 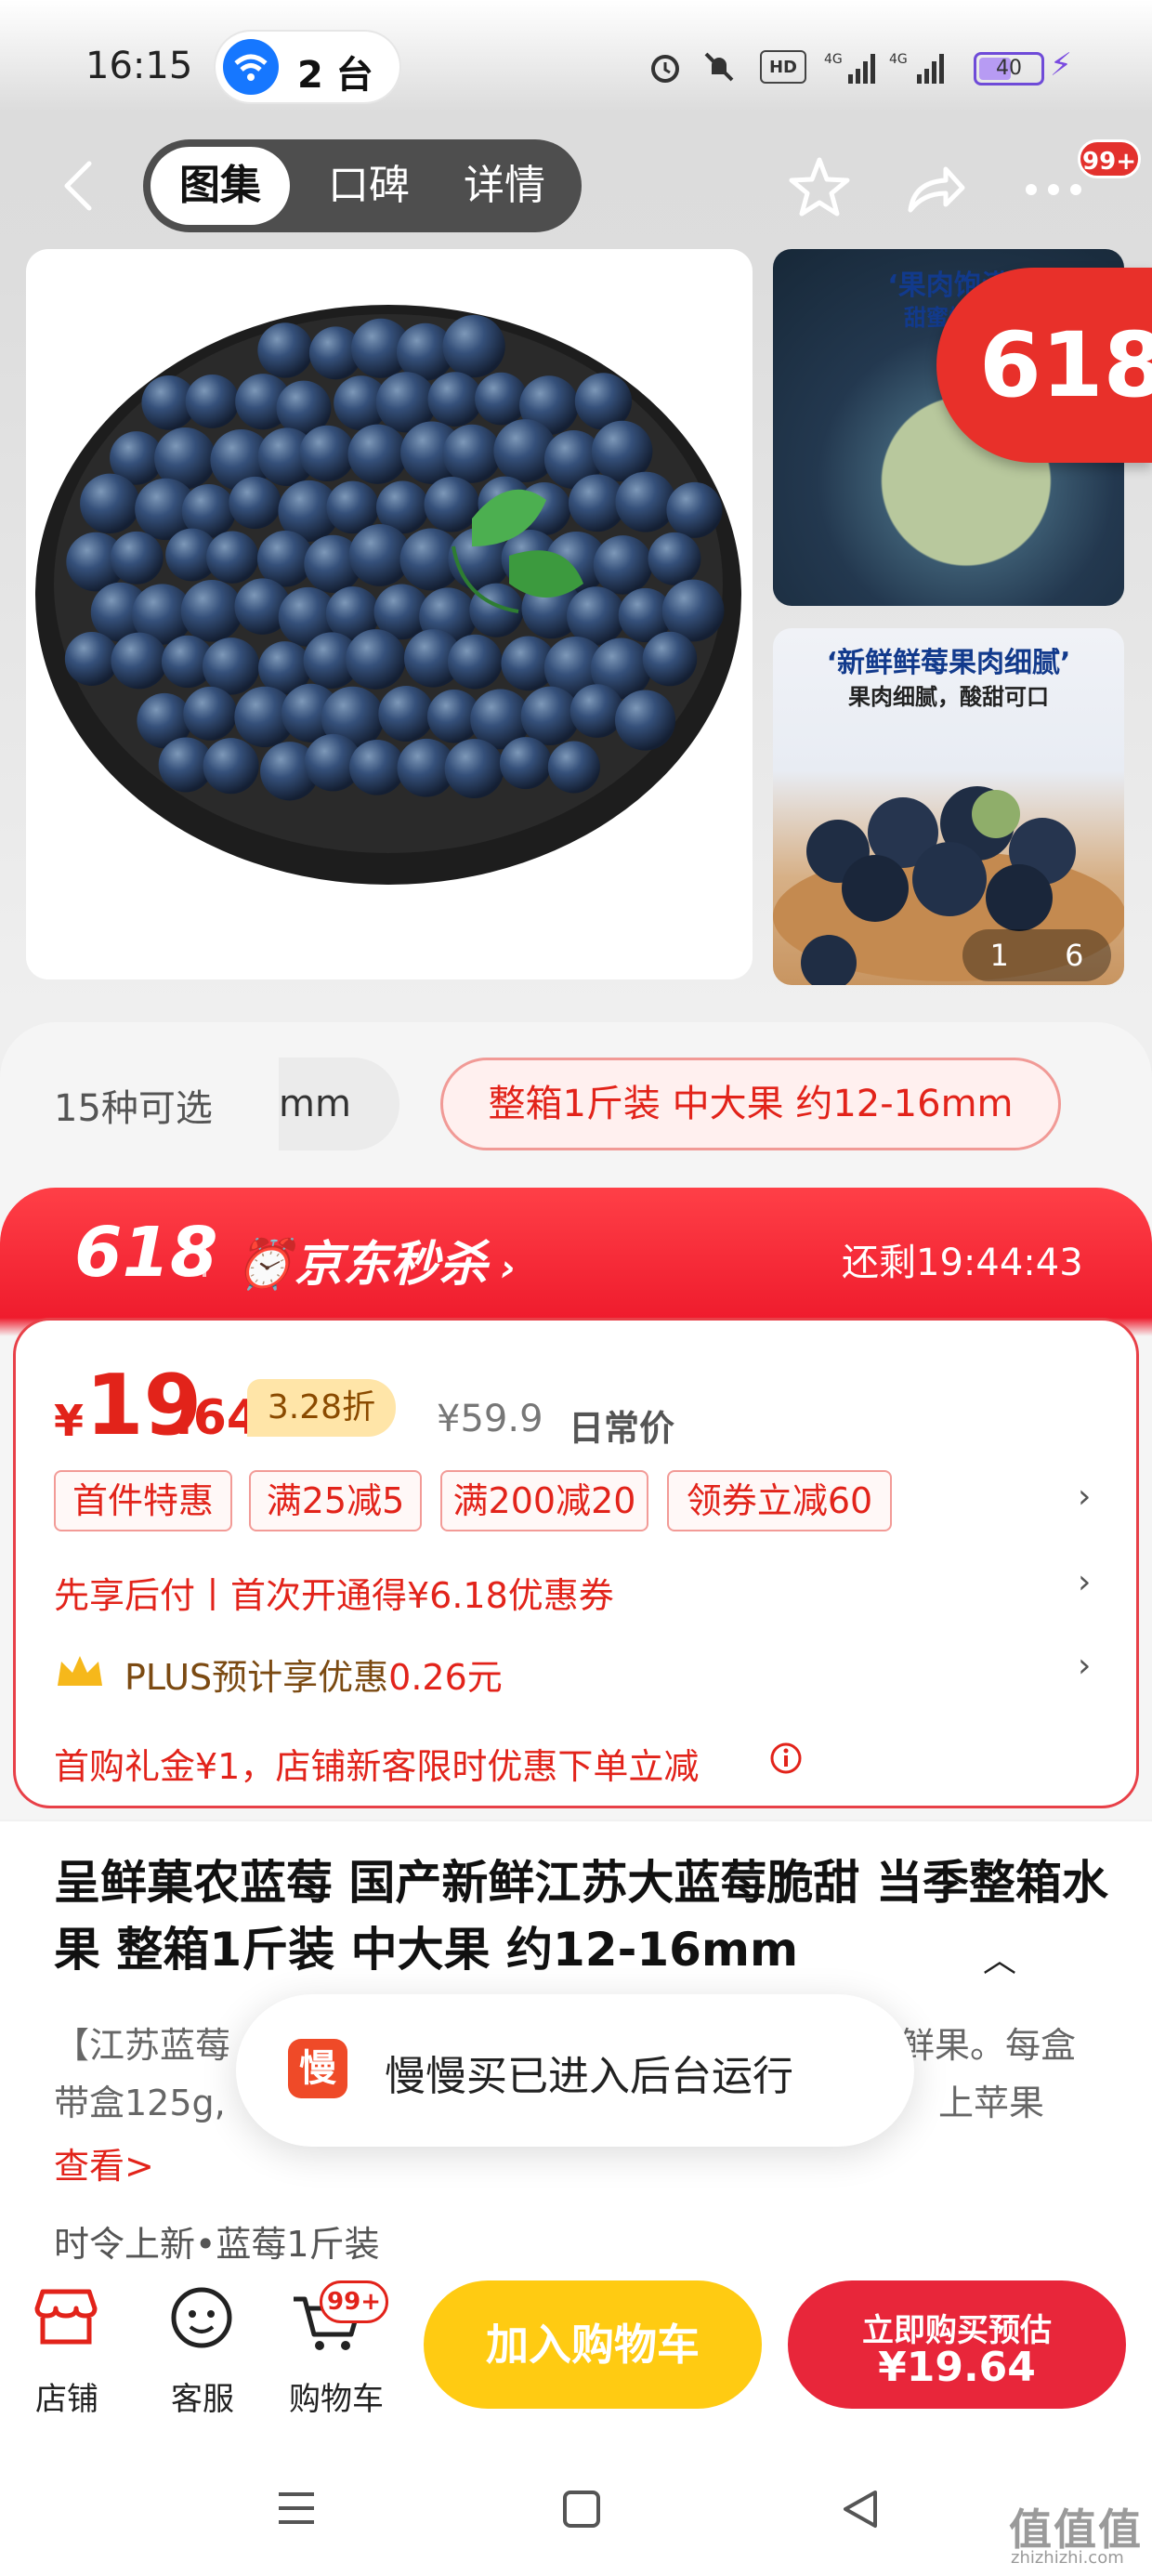 What do you see at coordinates (1044, 365) in the screenshot?
I see `promo-618-badge: 618` at bounding box center [1044, 365].